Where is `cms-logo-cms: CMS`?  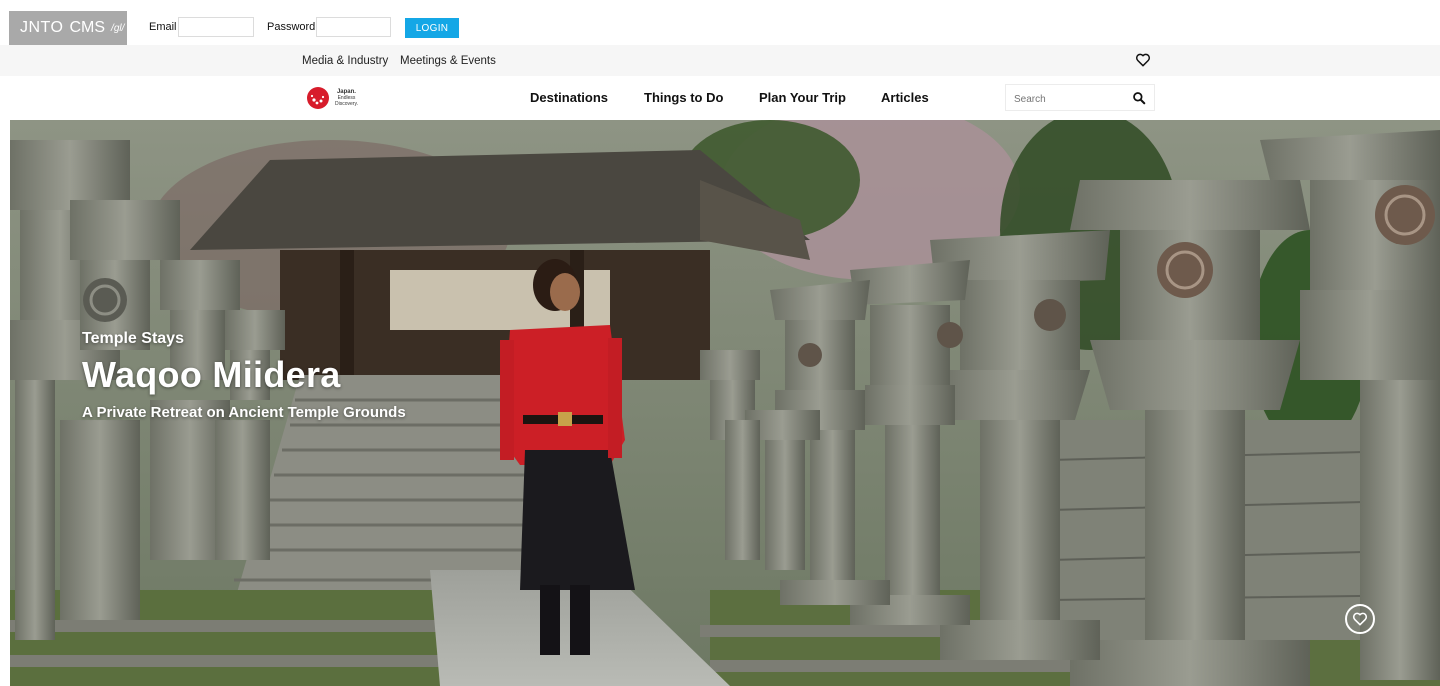
cms-logo-cms: CMS is located at coordinates (87, 27).